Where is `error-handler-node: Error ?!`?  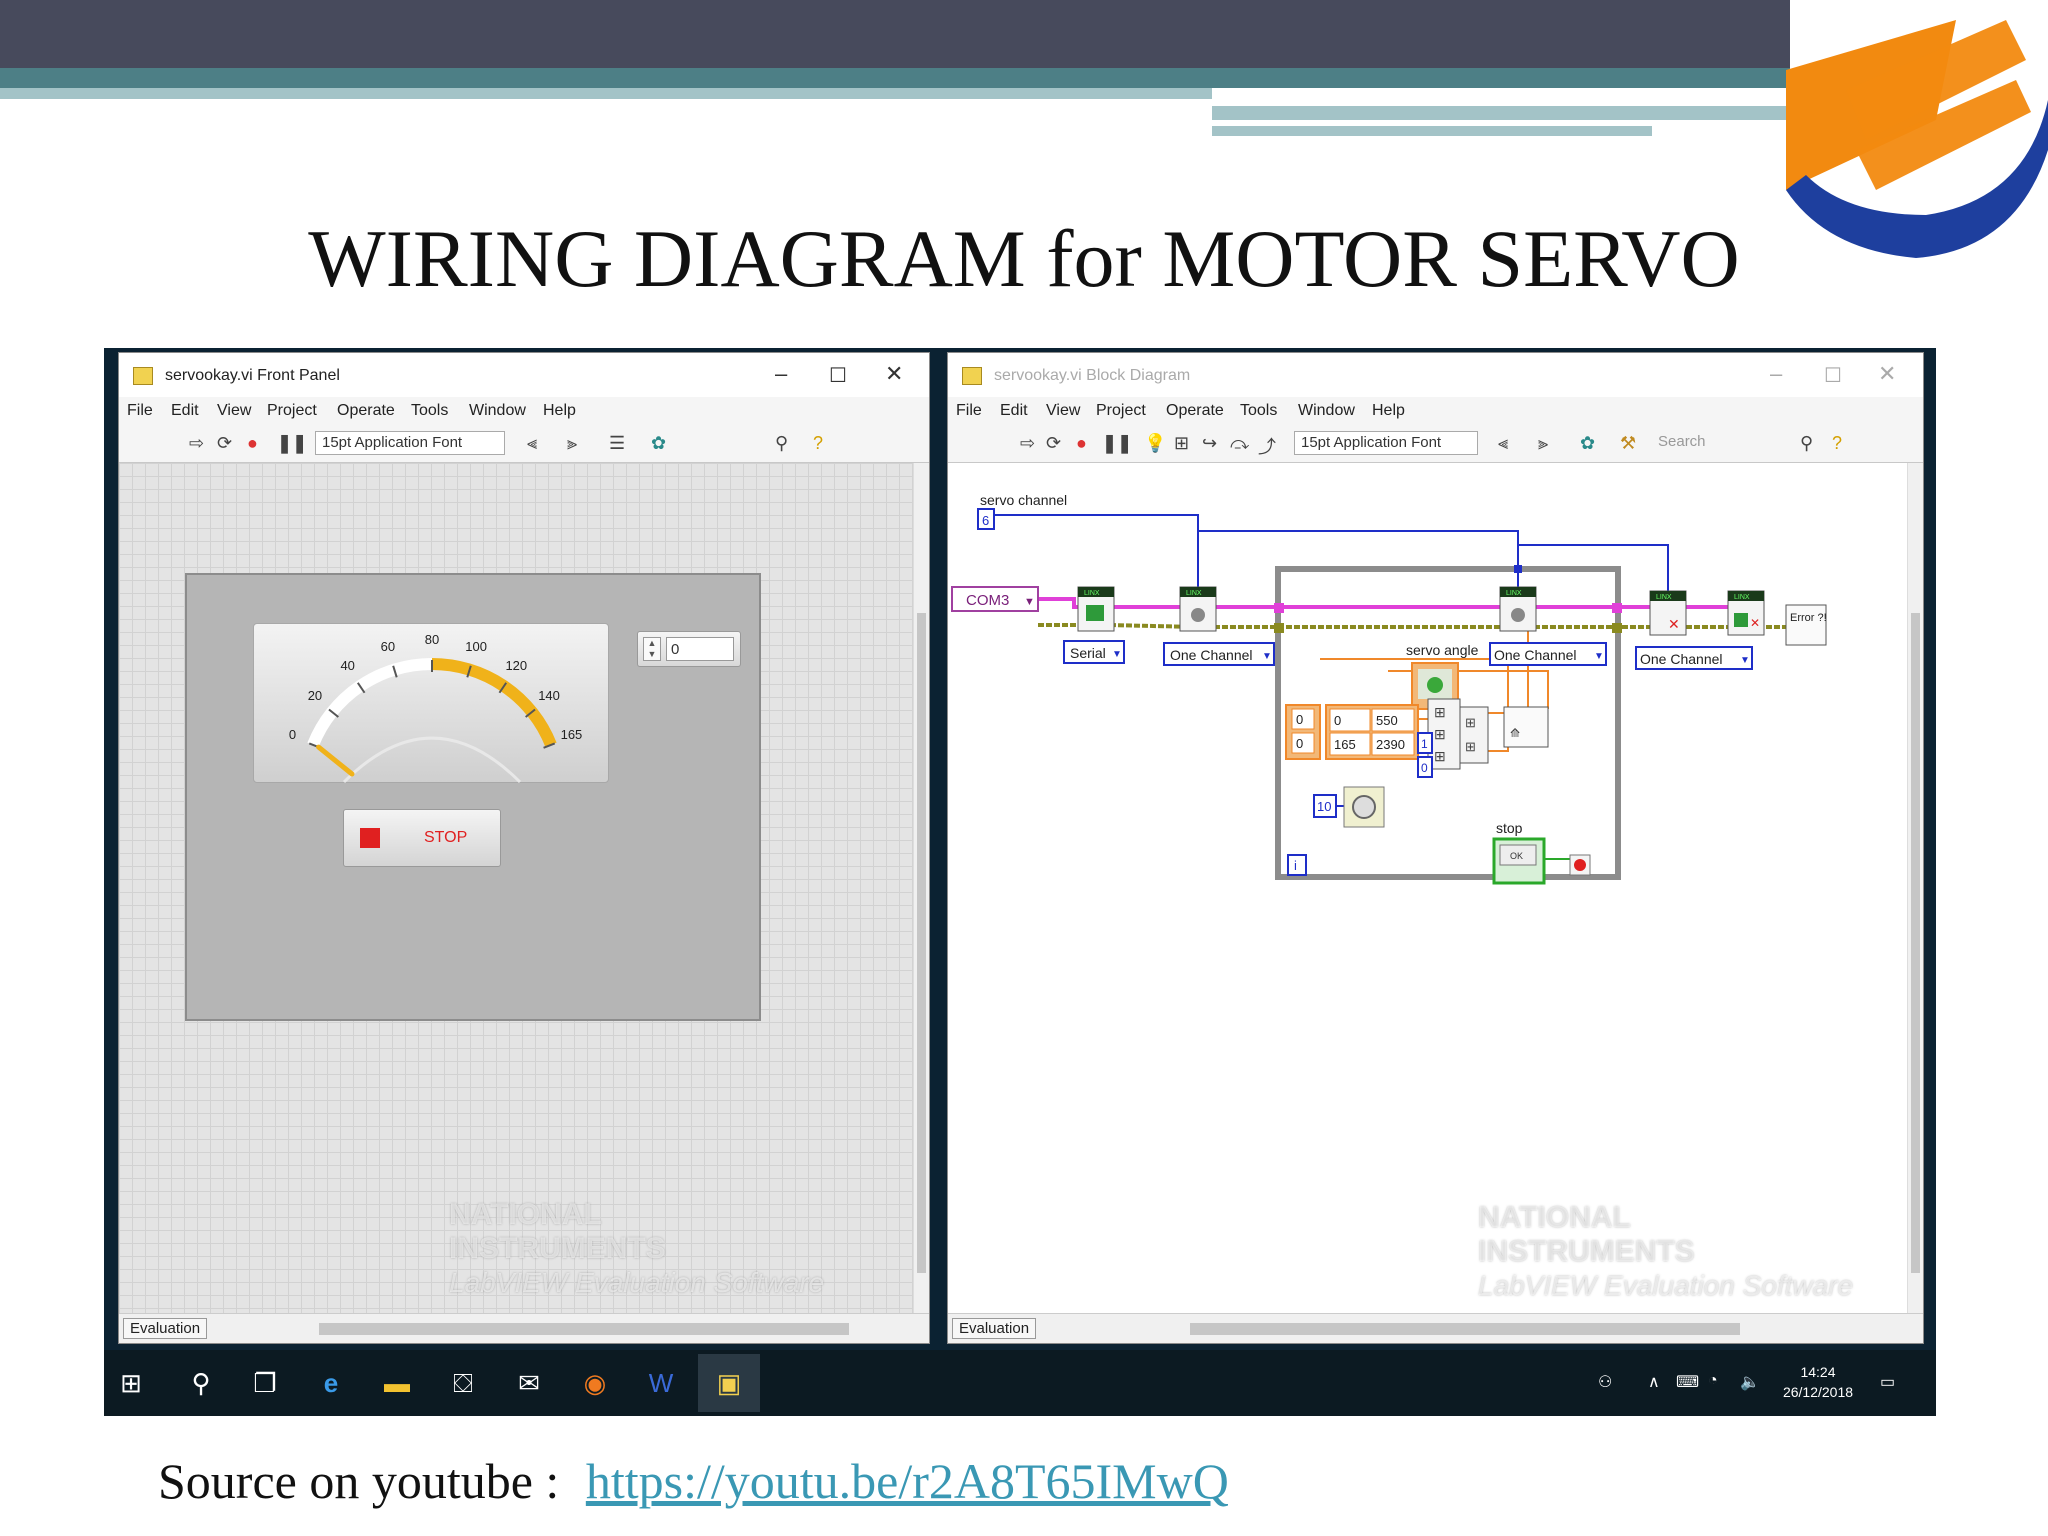 error-handler-node: Error ?! is located at coordinates (1806, 625).